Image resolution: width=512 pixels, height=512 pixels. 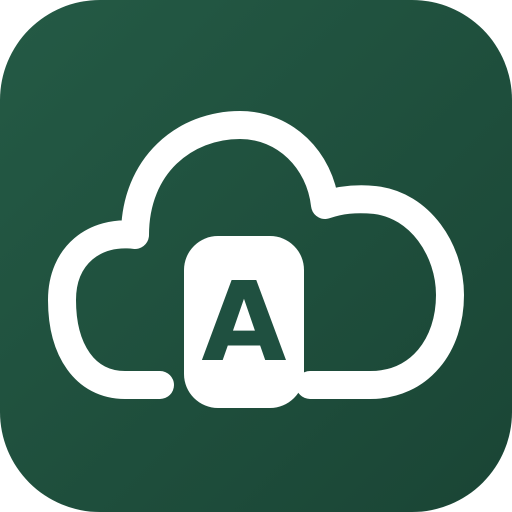 I want to click on letter-badge-icon: A, so click(x=244, y=322).